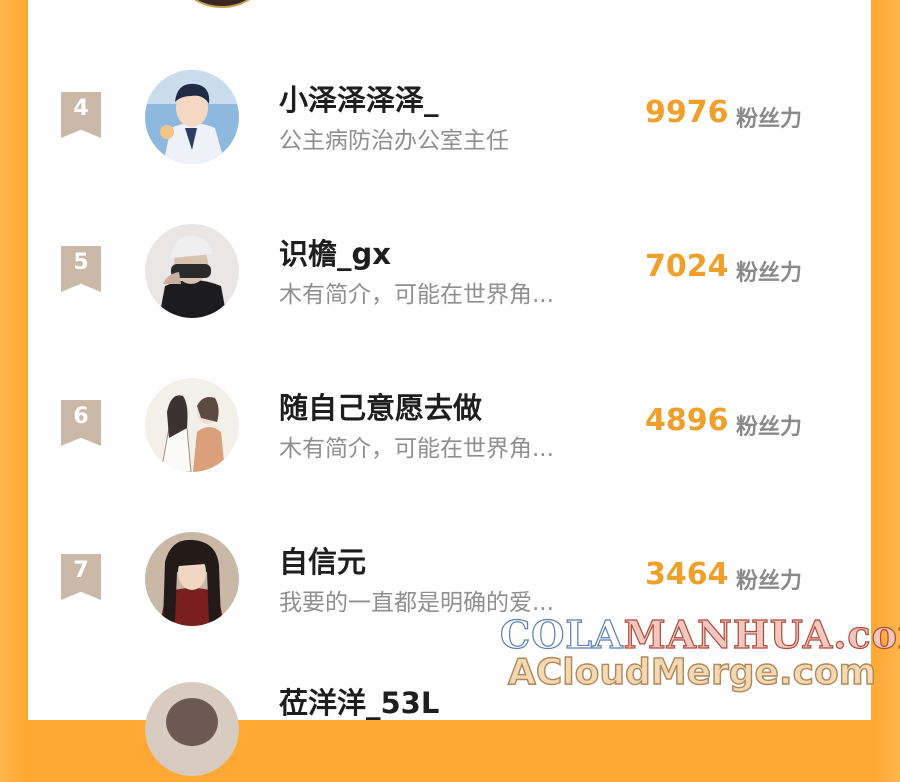 This screenshot has width=900, height=782. I want to click on user-bio: 公主病防治办公室主任, so click(394, 141).